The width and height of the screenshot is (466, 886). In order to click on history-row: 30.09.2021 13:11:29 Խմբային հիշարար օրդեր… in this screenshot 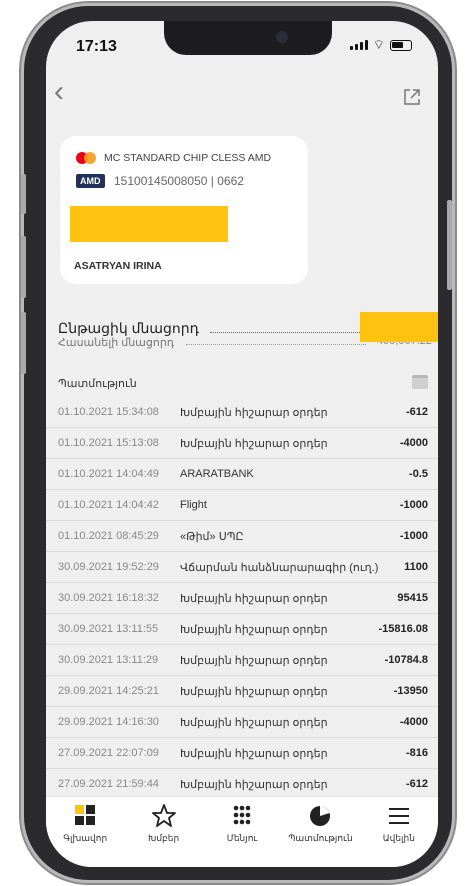, I will do `click(242, 660)`.